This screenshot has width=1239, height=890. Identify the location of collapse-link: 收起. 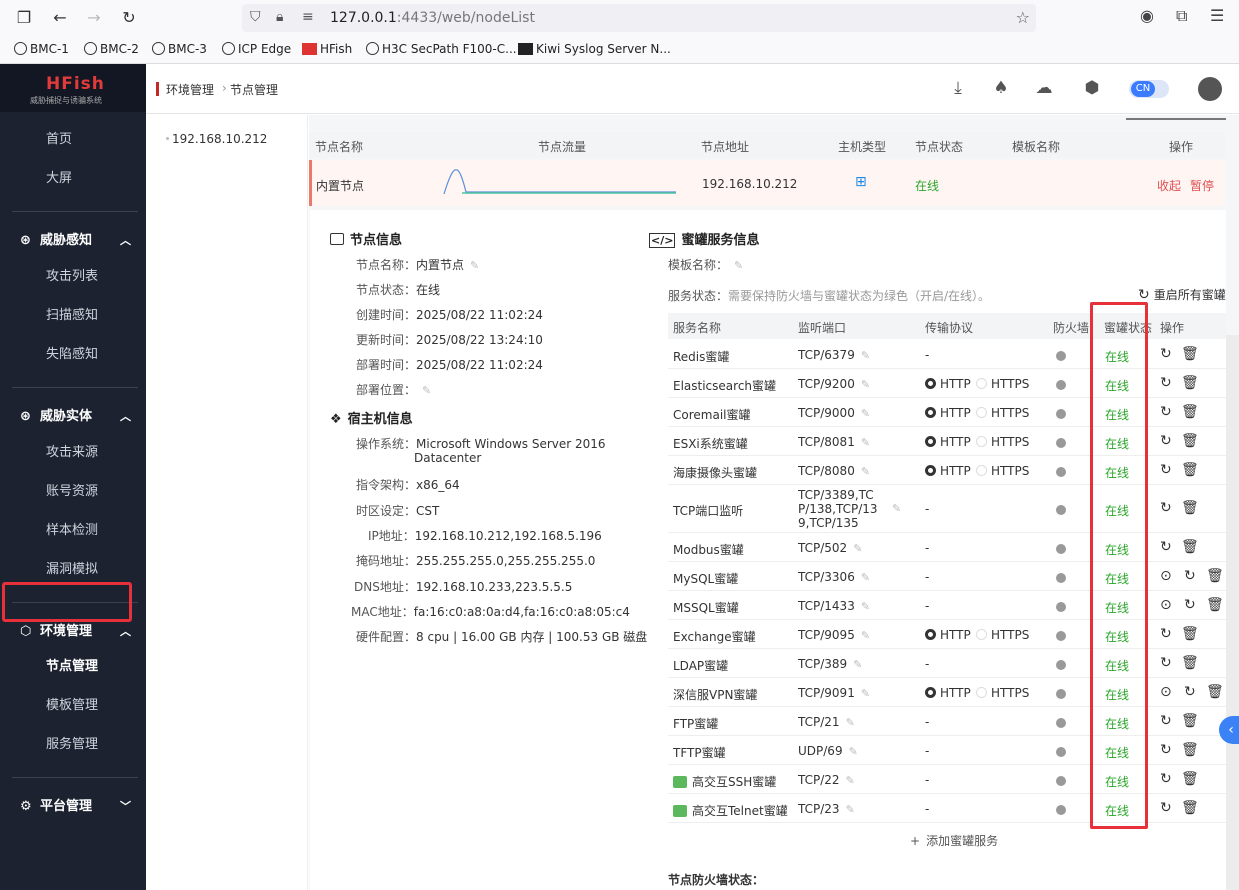
(1169, 185).